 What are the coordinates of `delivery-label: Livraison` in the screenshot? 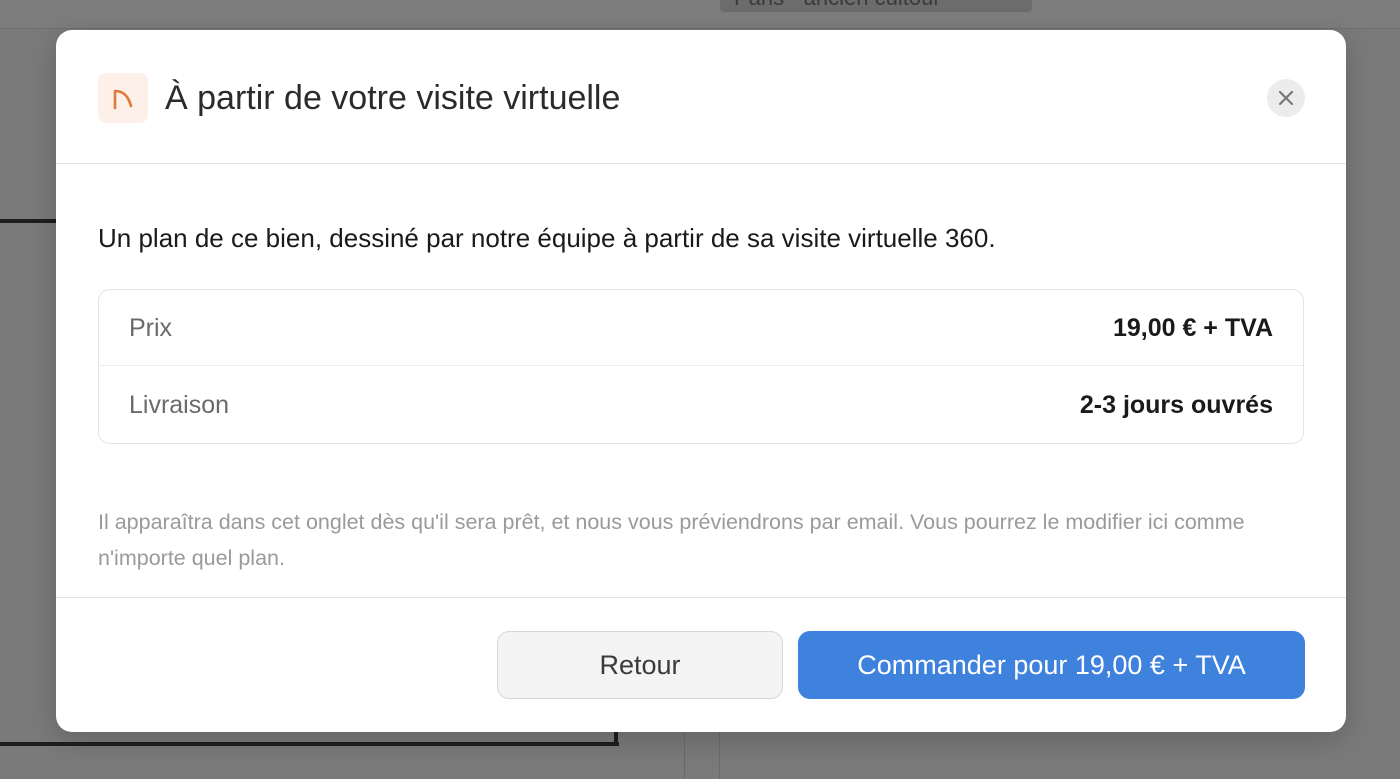 It's located at (179, 405).